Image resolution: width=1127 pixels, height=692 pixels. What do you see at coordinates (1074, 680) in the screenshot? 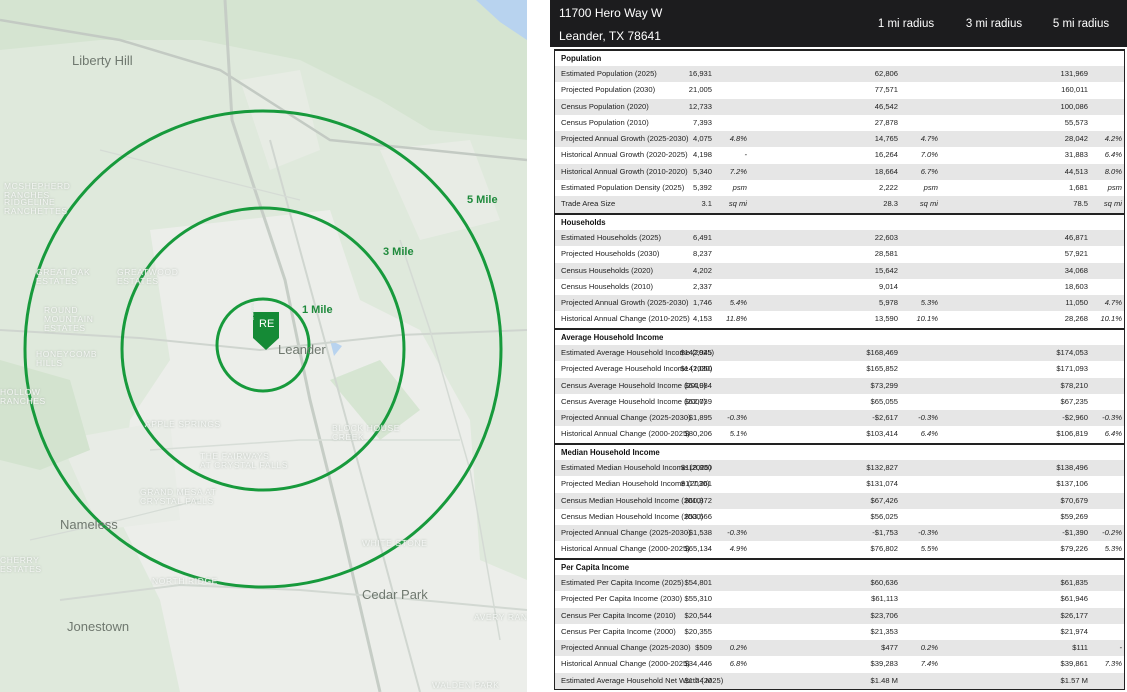
I see `value-5mi: $1.57 M` at bounding box center [1074, 680].